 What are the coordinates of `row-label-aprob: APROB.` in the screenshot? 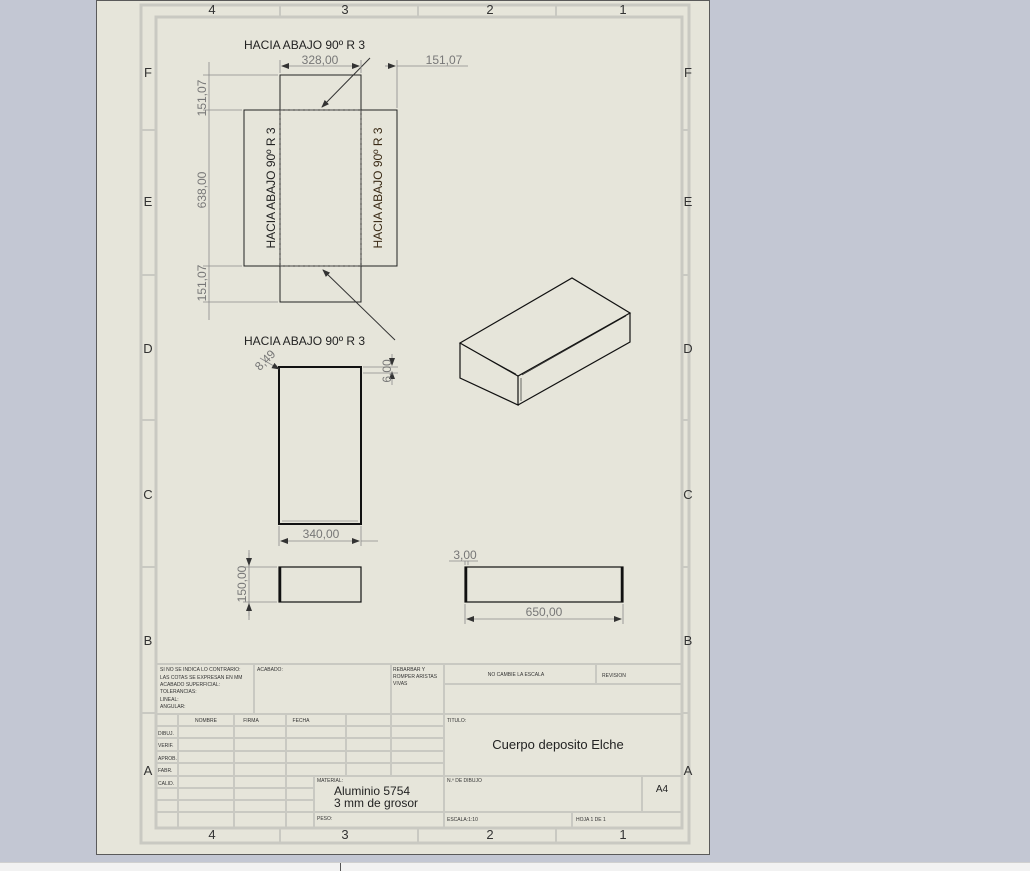 It's located at (167, 759).